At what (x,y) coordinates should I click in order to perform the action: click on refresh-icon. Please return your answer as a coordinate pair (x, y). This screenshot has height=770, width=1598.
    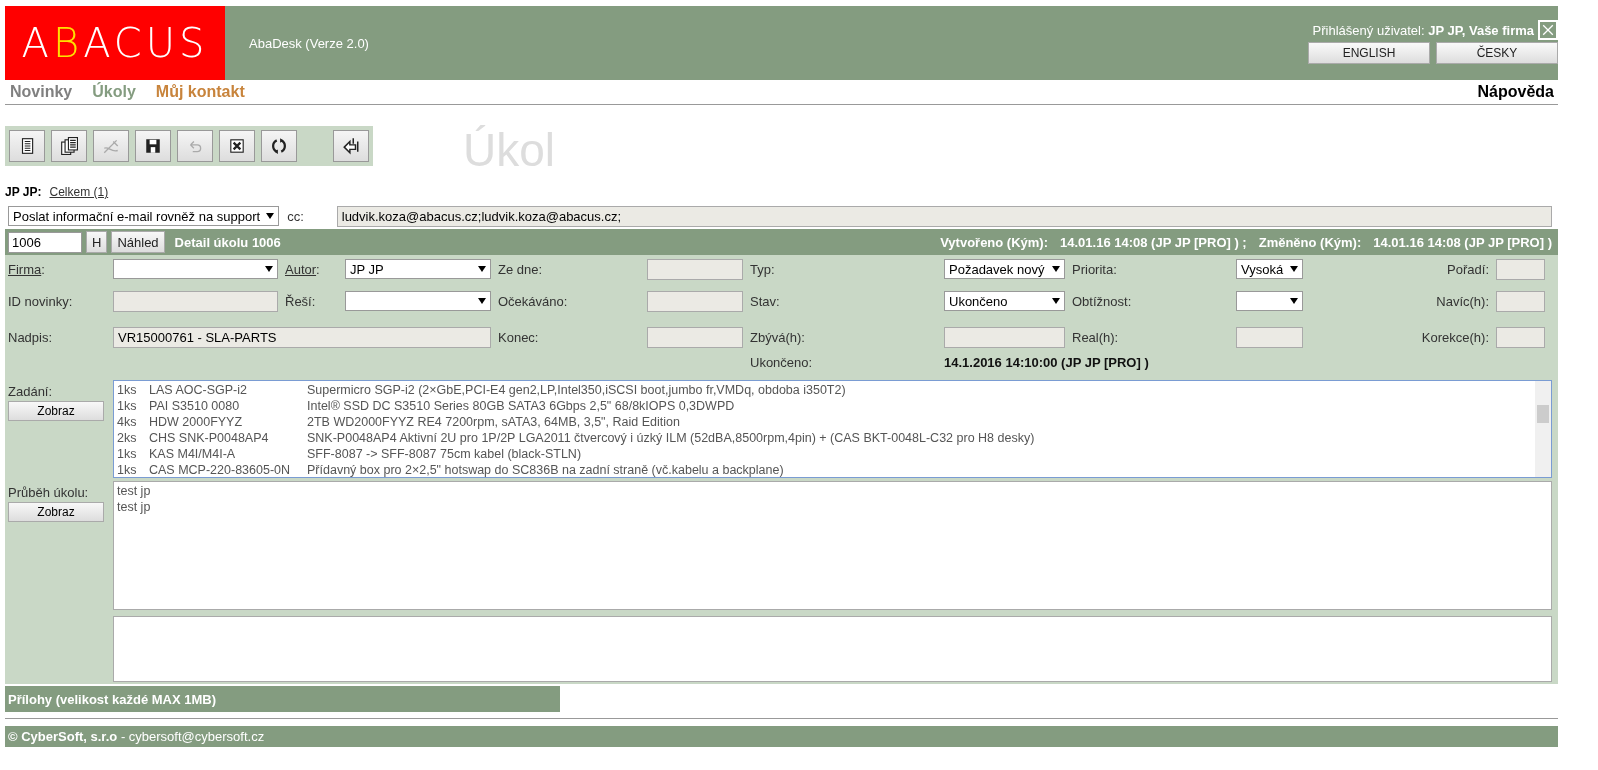
    Looking at the image, I should click on (279, 146).